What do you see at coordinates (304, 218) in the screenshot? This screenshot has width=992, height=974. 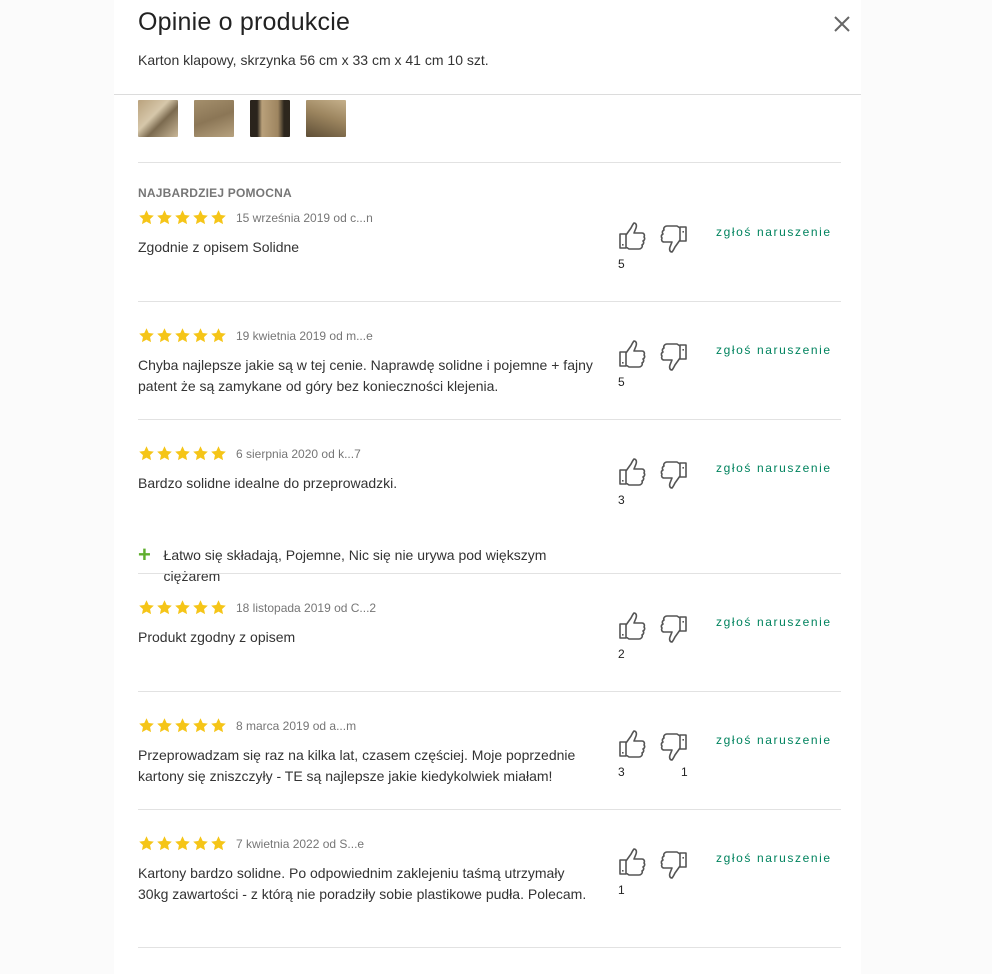 I see `review-meta: 15 września 2019 od c...n` at bounding box center [304, 218].